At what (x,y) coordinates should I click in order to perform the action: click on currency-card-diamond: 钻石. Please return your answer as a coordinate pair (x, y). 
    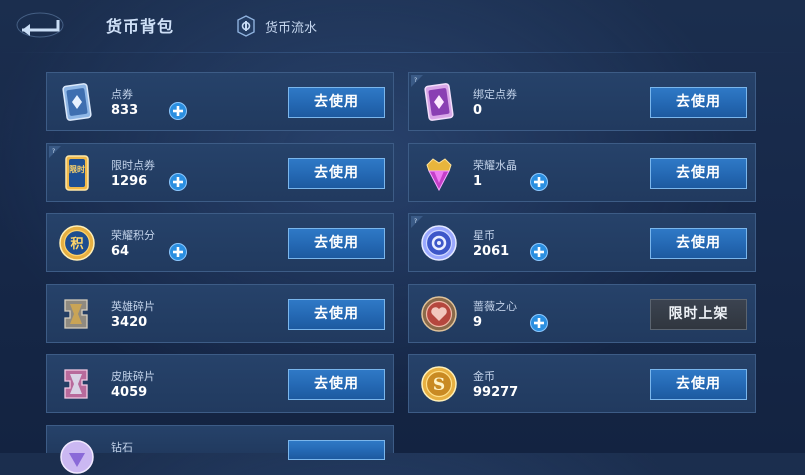
    Looking at the image, I should click on (220, 449).